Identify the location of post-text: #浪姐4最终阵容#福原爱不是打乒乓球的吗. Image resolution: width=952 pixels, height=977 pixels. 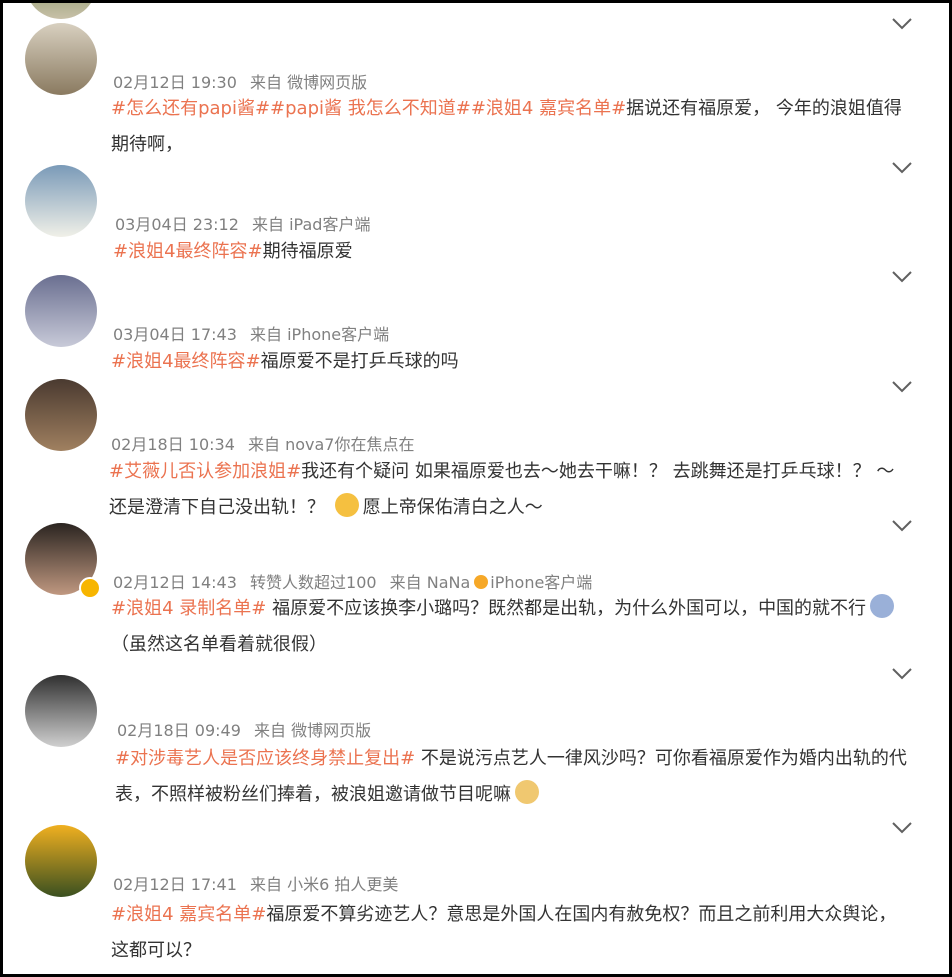
(511, 362).